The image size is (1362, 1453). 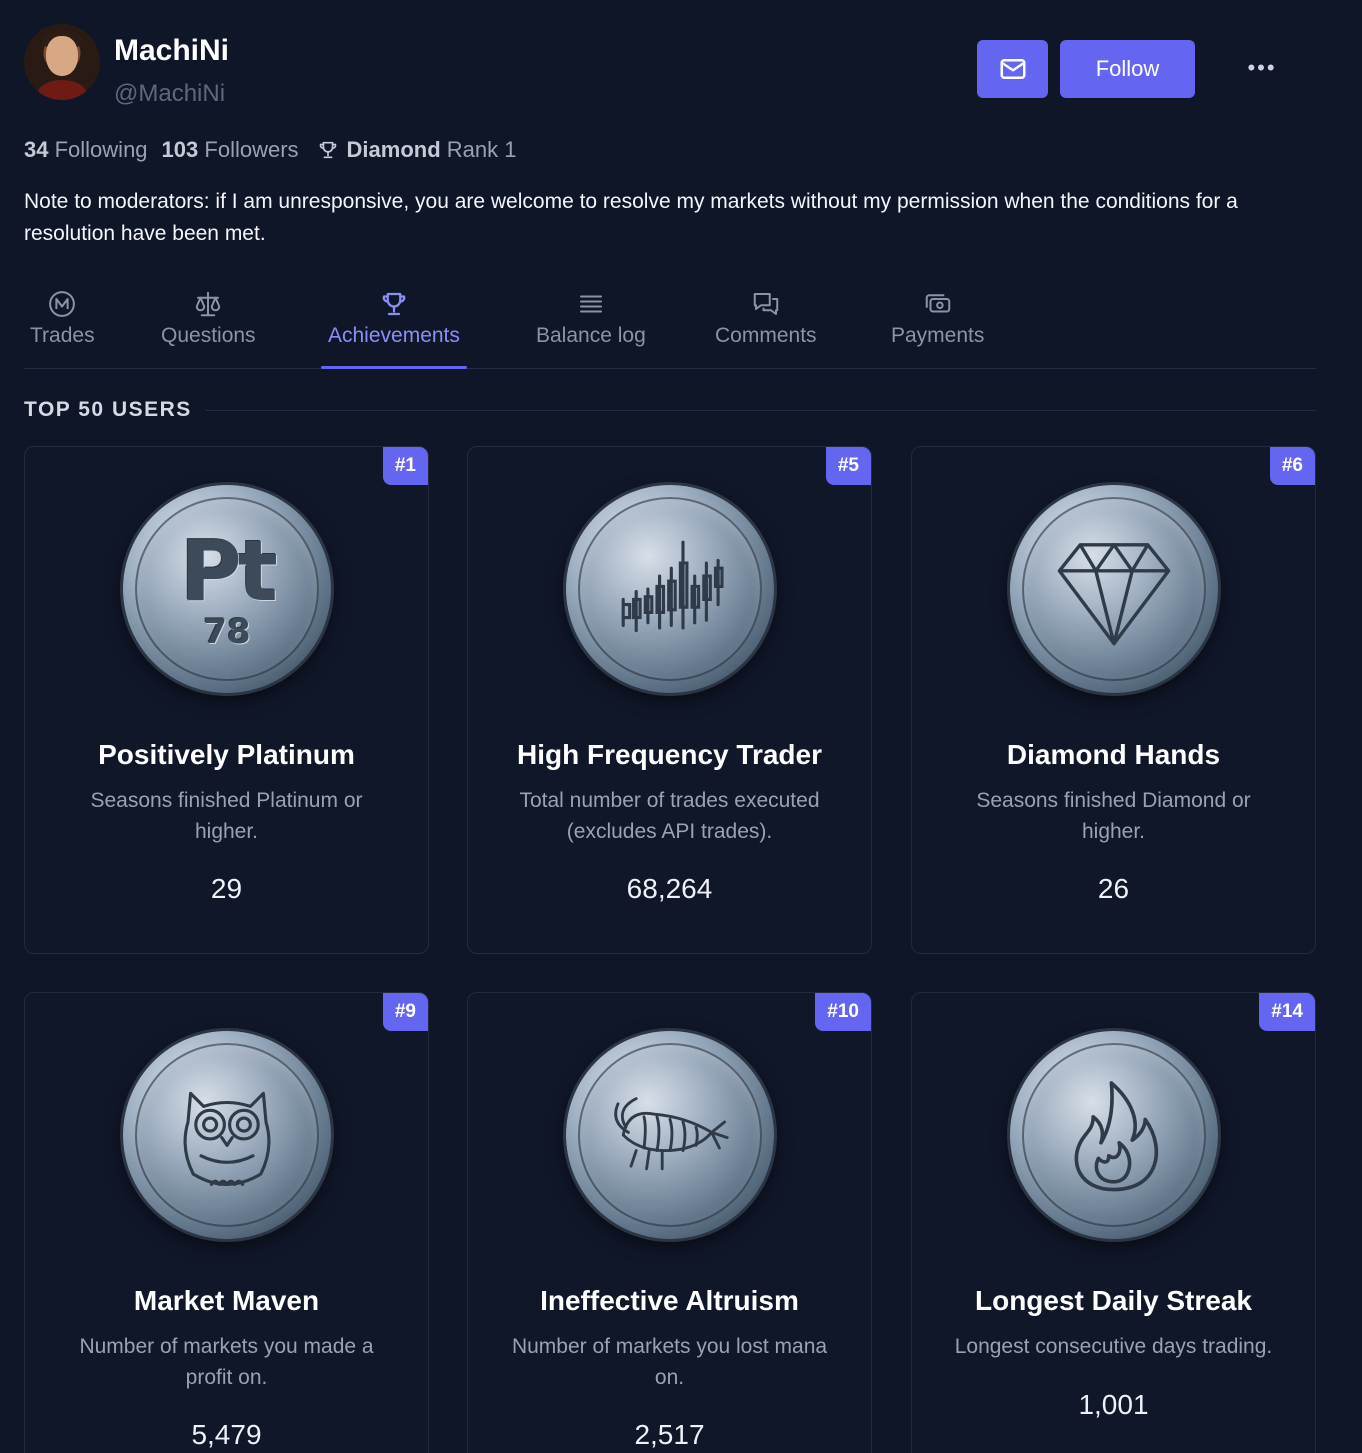 I want to click on achievement-title: High Frequency Trader, so click(x=669, y=754).